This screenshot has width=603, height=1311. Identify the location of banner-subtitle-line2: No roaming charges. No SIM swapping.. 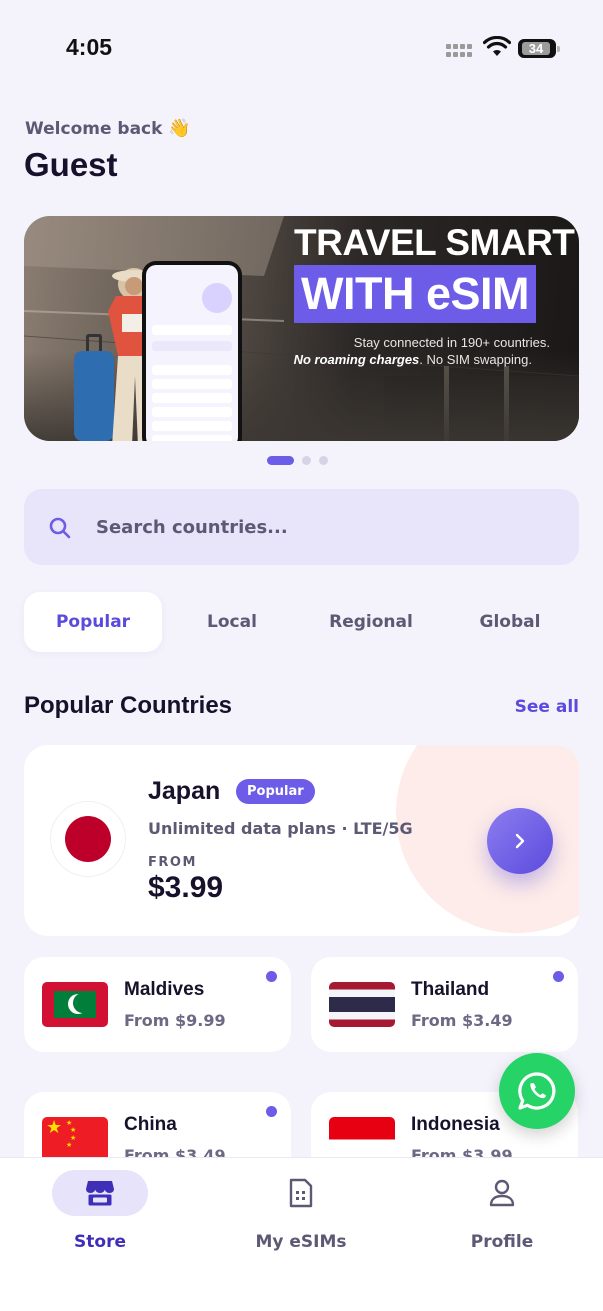
(411, 359).